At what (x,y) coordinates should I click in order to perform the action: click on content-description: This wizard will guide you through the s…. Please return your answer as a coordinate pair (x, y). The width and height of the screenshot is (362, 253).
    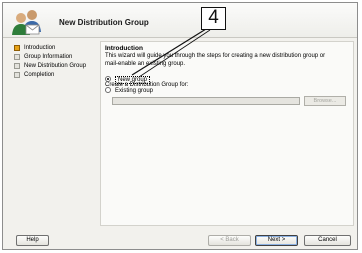
    Looking at the image, I should click on (215, 60).